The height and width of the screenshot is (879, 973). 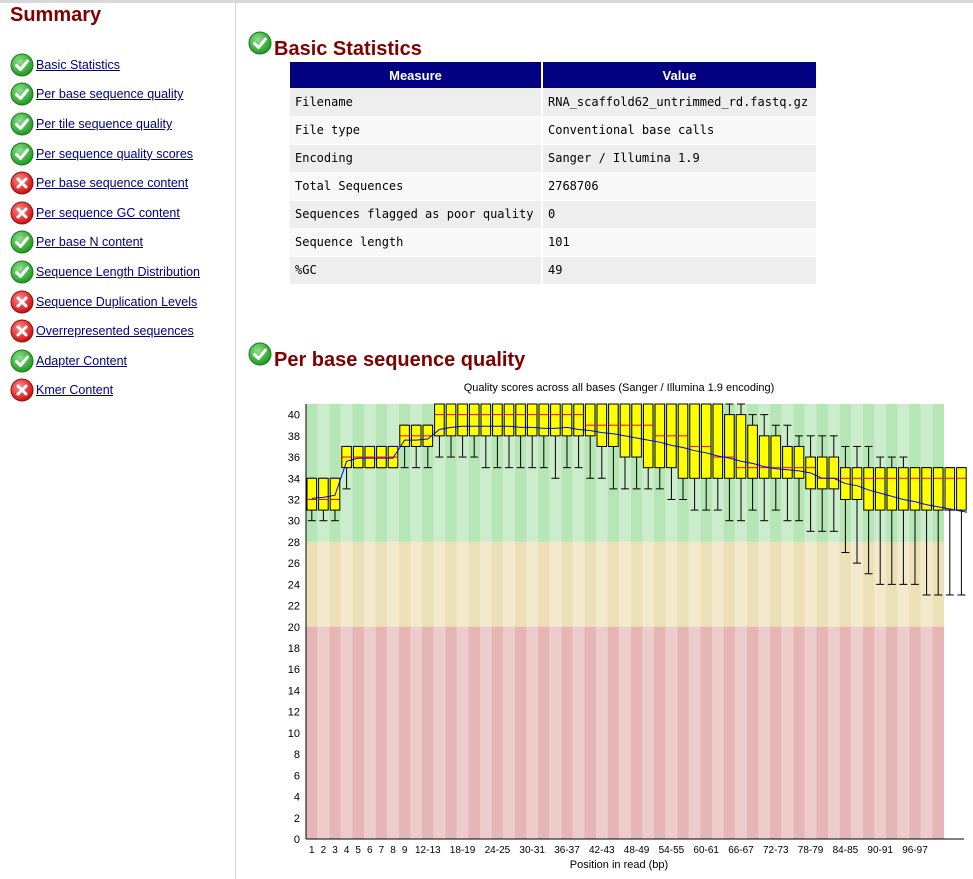 I want to click on summary-link: Per base N content, so click(x=89, y=242).